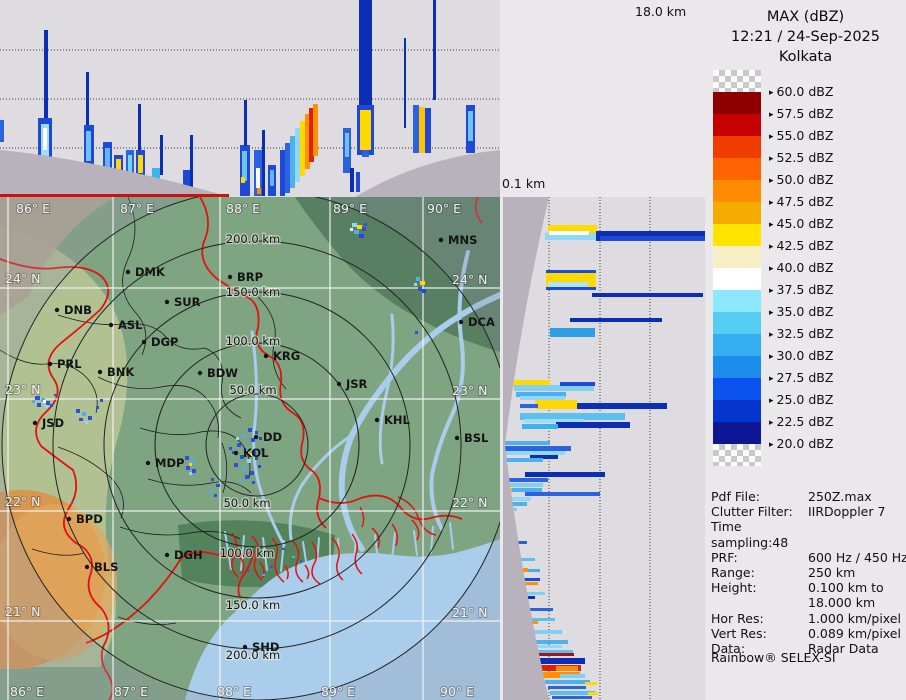  Describe the element at coordinates (469, 612) in the screenshot. I see `geo-grid-label: 21° N` at that location.